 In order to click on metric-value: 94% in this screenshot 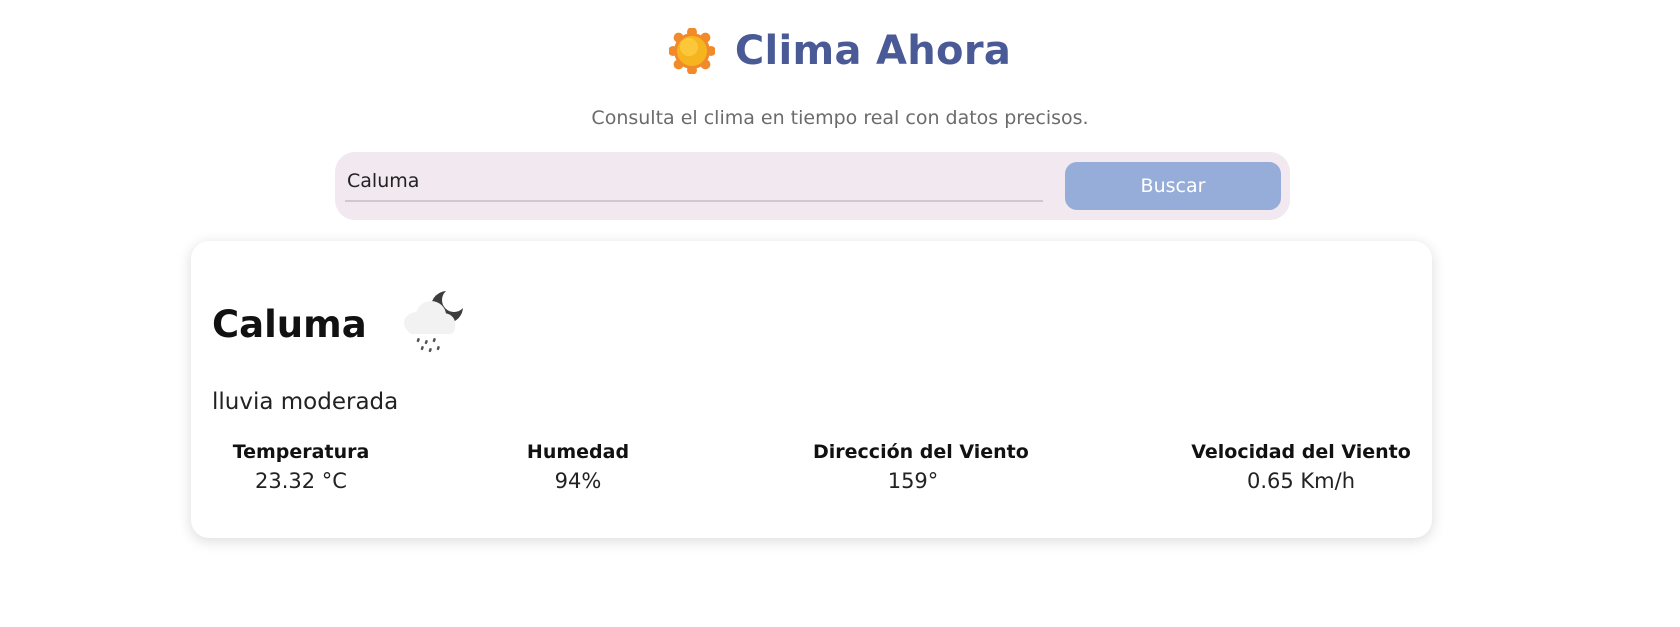, I will do `click(578, 481)`.